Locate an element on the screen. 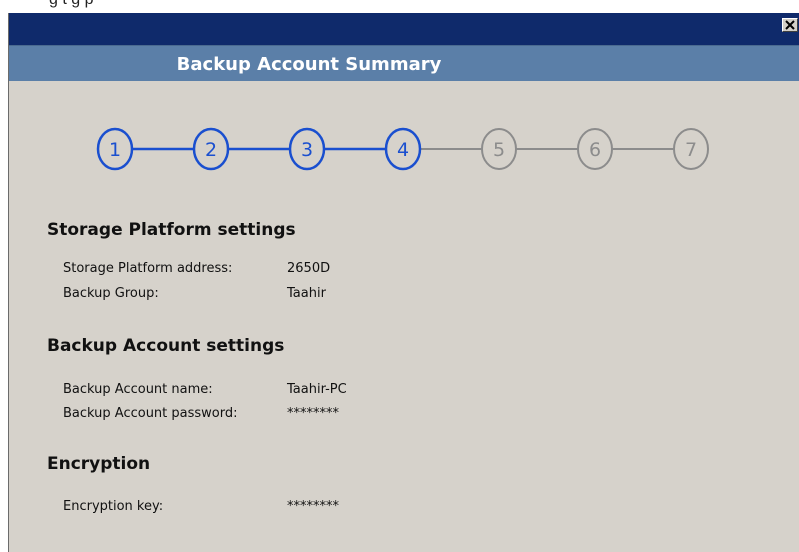 This screenshot has width=799, height=552. step-number-6: 6 is located at coordinates (595, 150).